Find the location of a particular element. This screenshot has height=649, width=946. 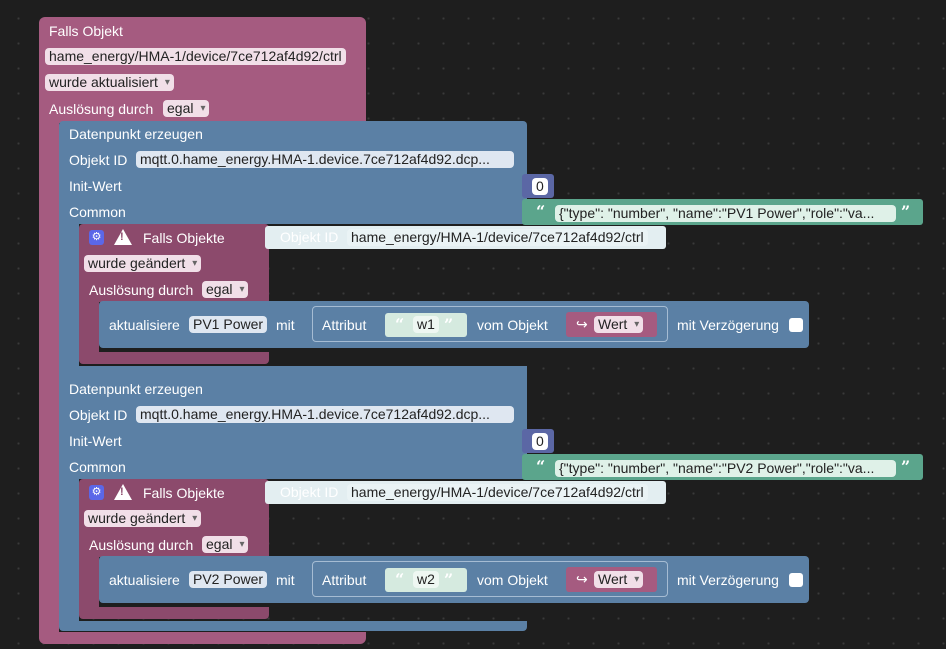

falls-objekte-1-spine is located at coordinates (89, 326).